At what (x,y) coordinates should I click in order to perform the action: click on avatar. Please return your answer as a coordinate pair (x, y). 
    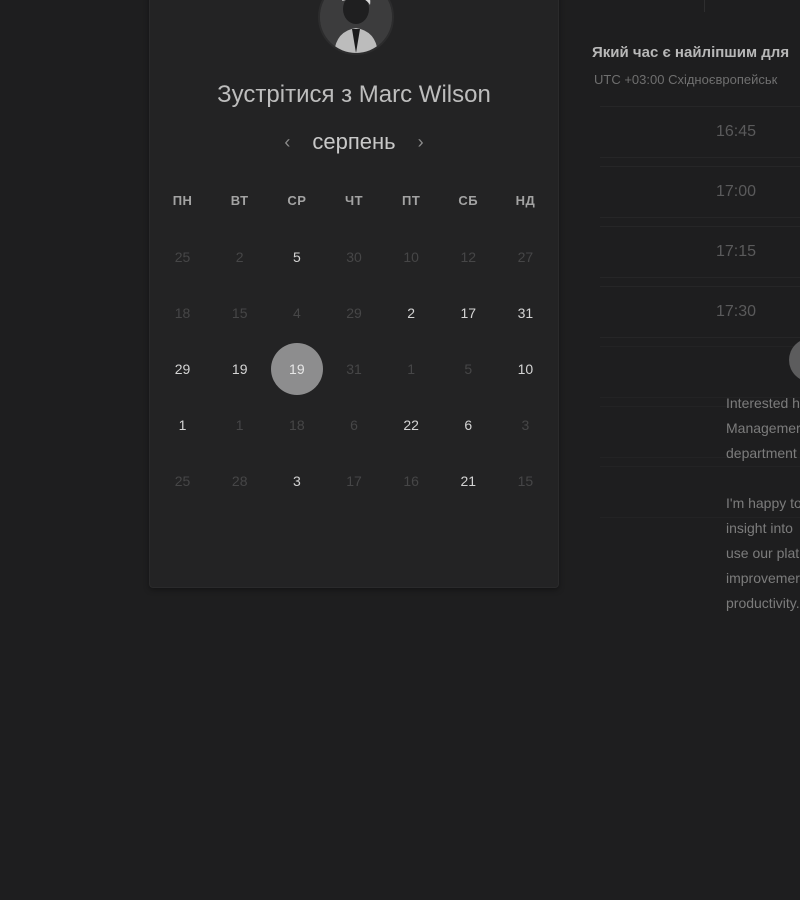
    Looking at the image, I should click on (356, 27).